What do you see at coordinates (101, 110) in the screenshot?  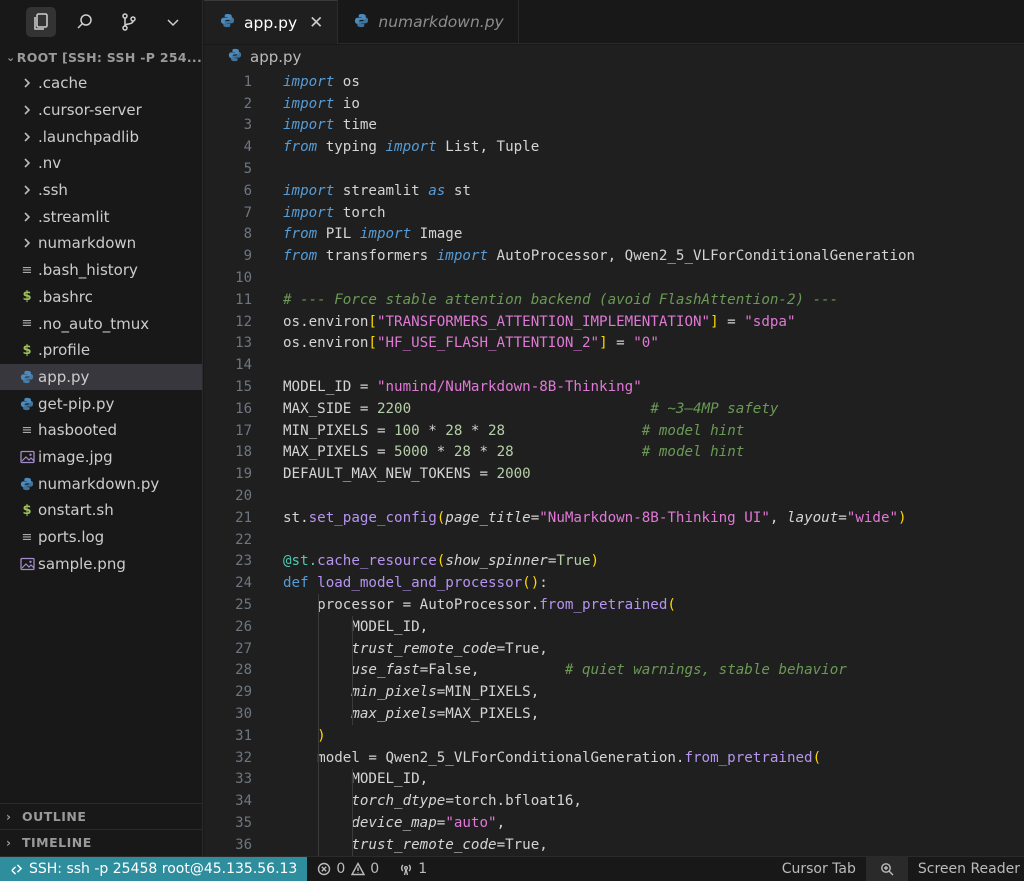 I see `tree-item: .cursor-server` at bounding box center [101, 110].